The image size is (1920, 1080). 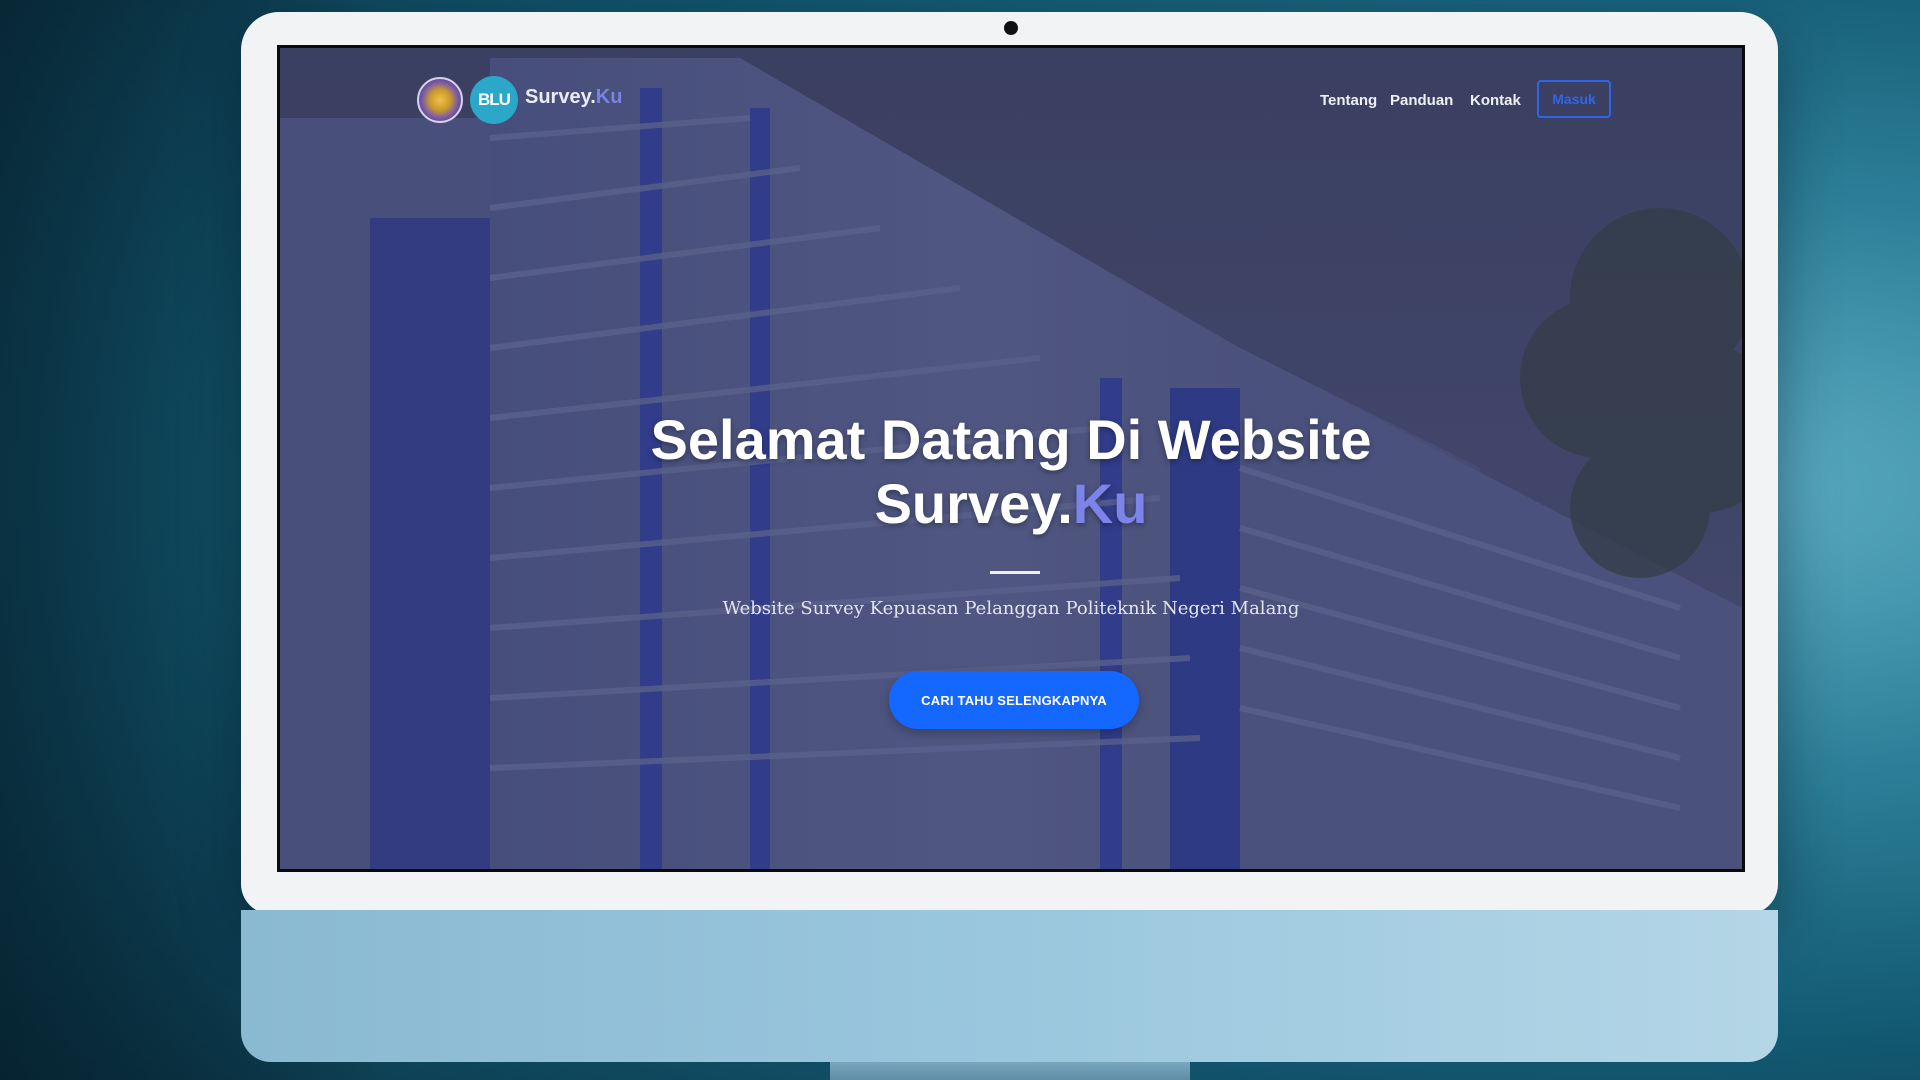 I want to click on login-button: Masuk, so click(x=1574, y=99).